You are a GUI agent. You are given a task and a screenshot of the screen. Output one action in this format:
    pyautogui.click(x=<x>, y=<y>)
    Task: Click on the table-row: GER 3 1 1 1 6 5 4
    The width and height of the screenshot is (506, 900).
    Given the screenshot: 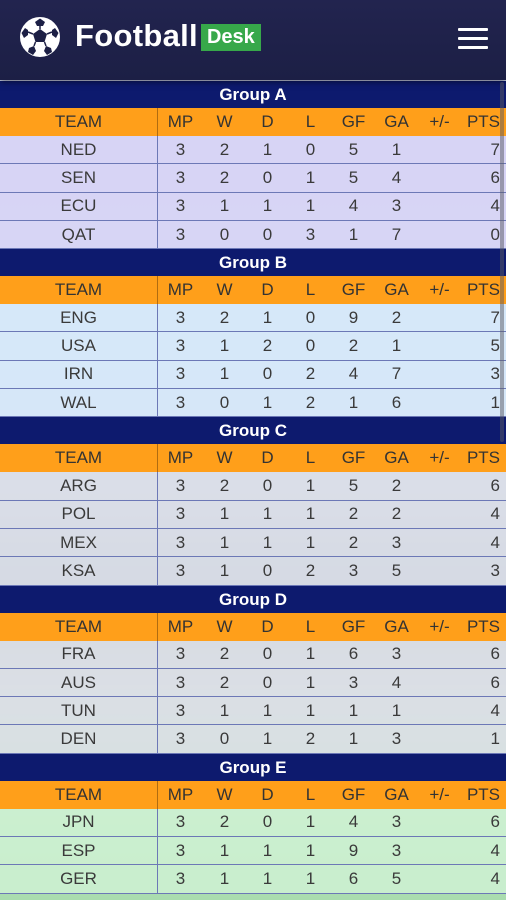 What is the action you would take?
    pyautogui.click(x=253, y=879)
    